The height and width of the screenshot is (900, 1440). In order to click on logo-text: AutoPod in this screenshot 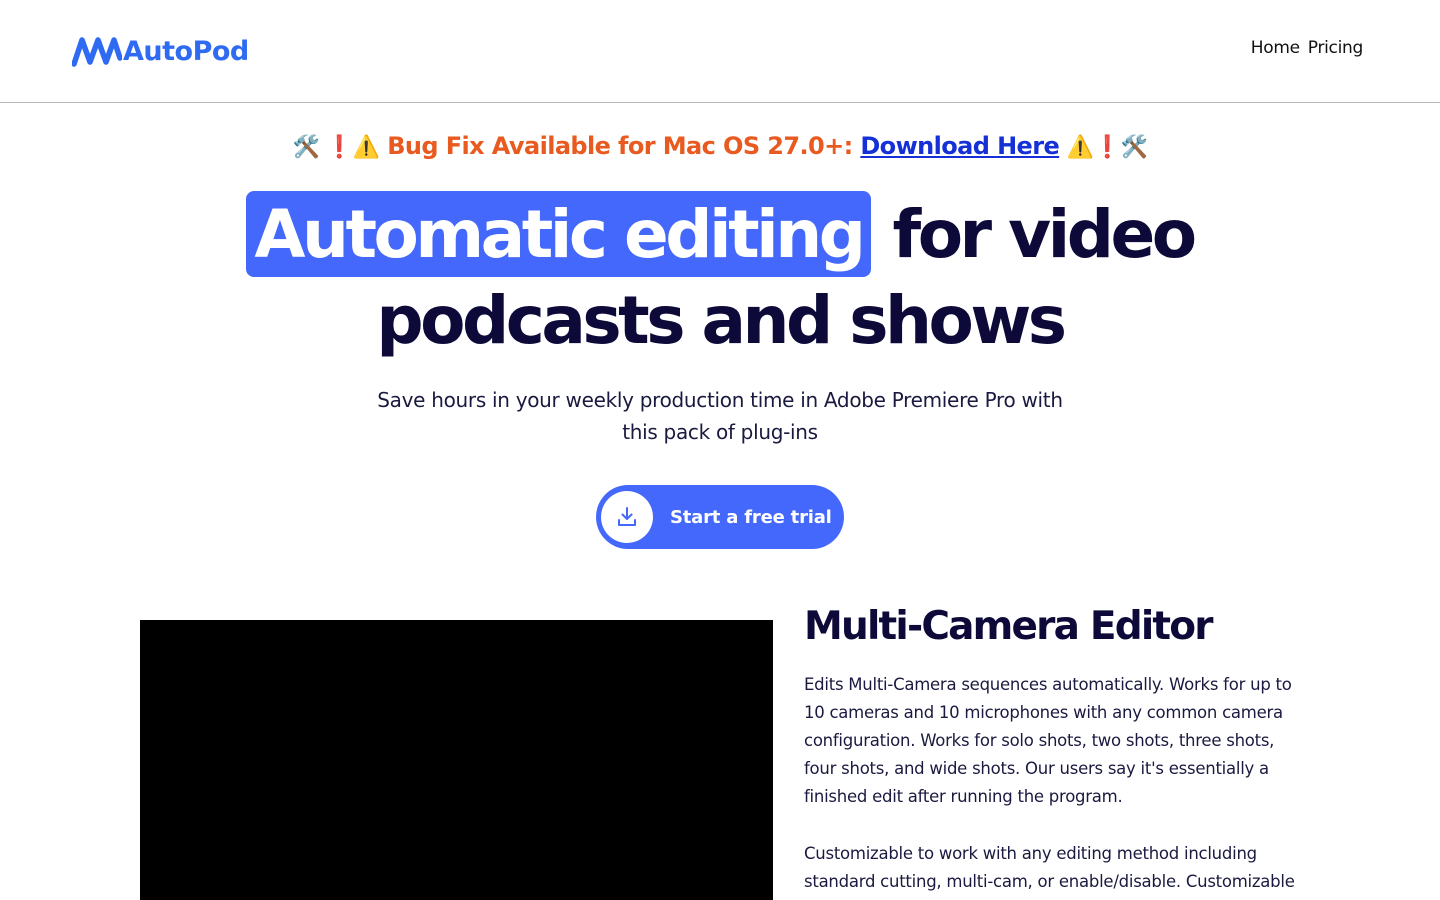, I will do `click(186, 51)`.